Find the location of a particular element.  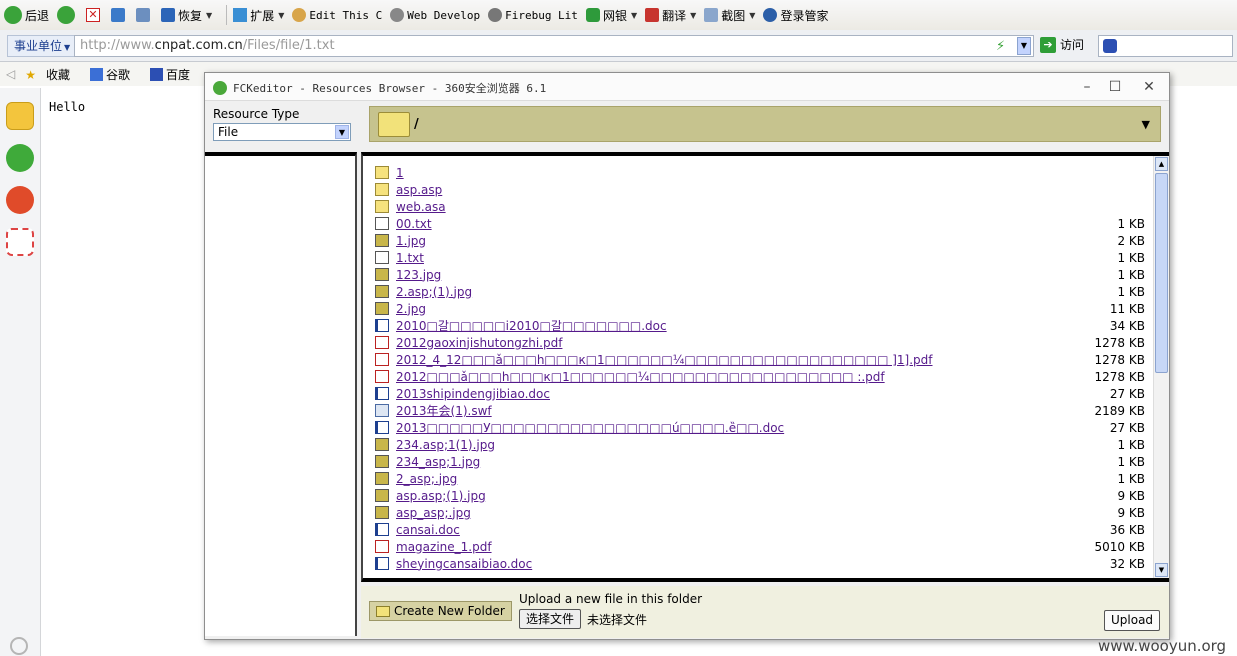

file-link: 00.txt is located at coordinates (735, 224).